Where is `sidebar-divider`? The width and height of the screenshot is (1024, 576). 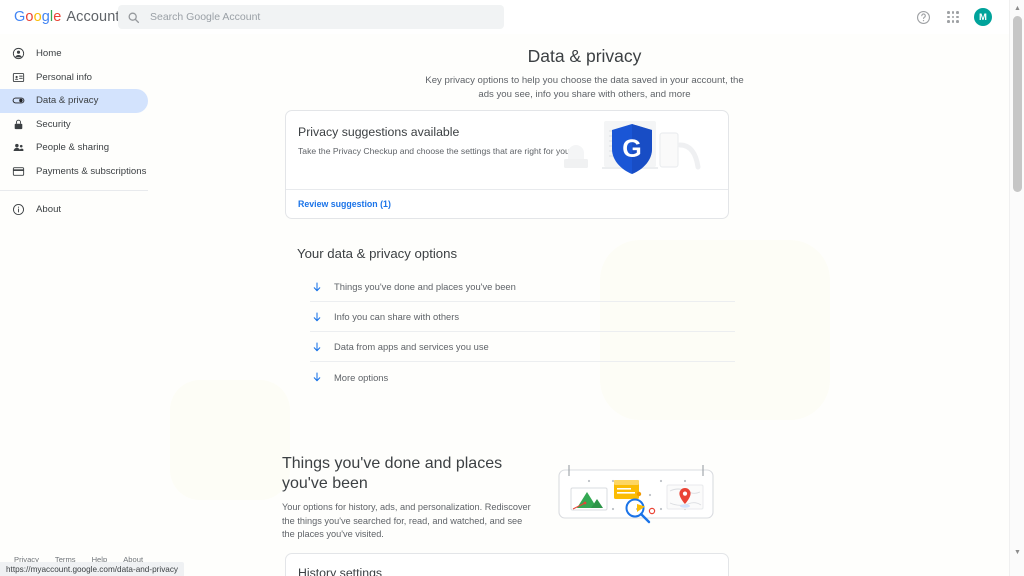 sidebar-divider is located at coordinates (74, 190).